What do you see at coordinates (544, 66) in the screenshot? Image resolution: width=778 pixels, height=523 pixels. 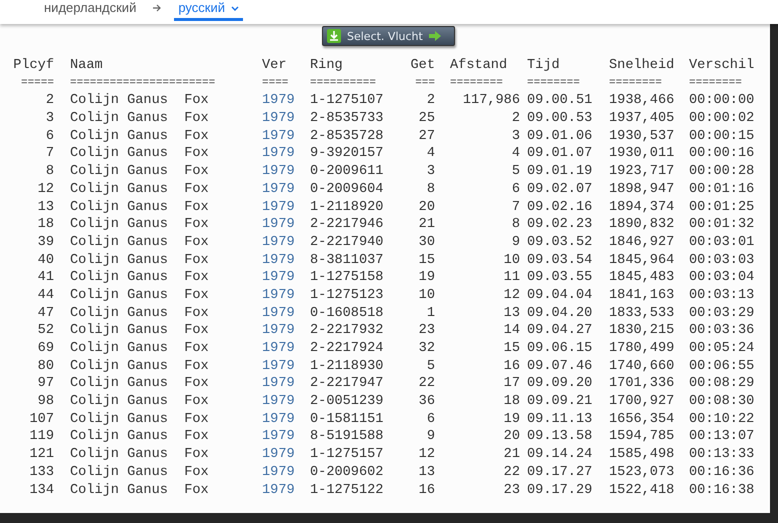 I see `column-header: Tijd` at bounding box center [544, 66].